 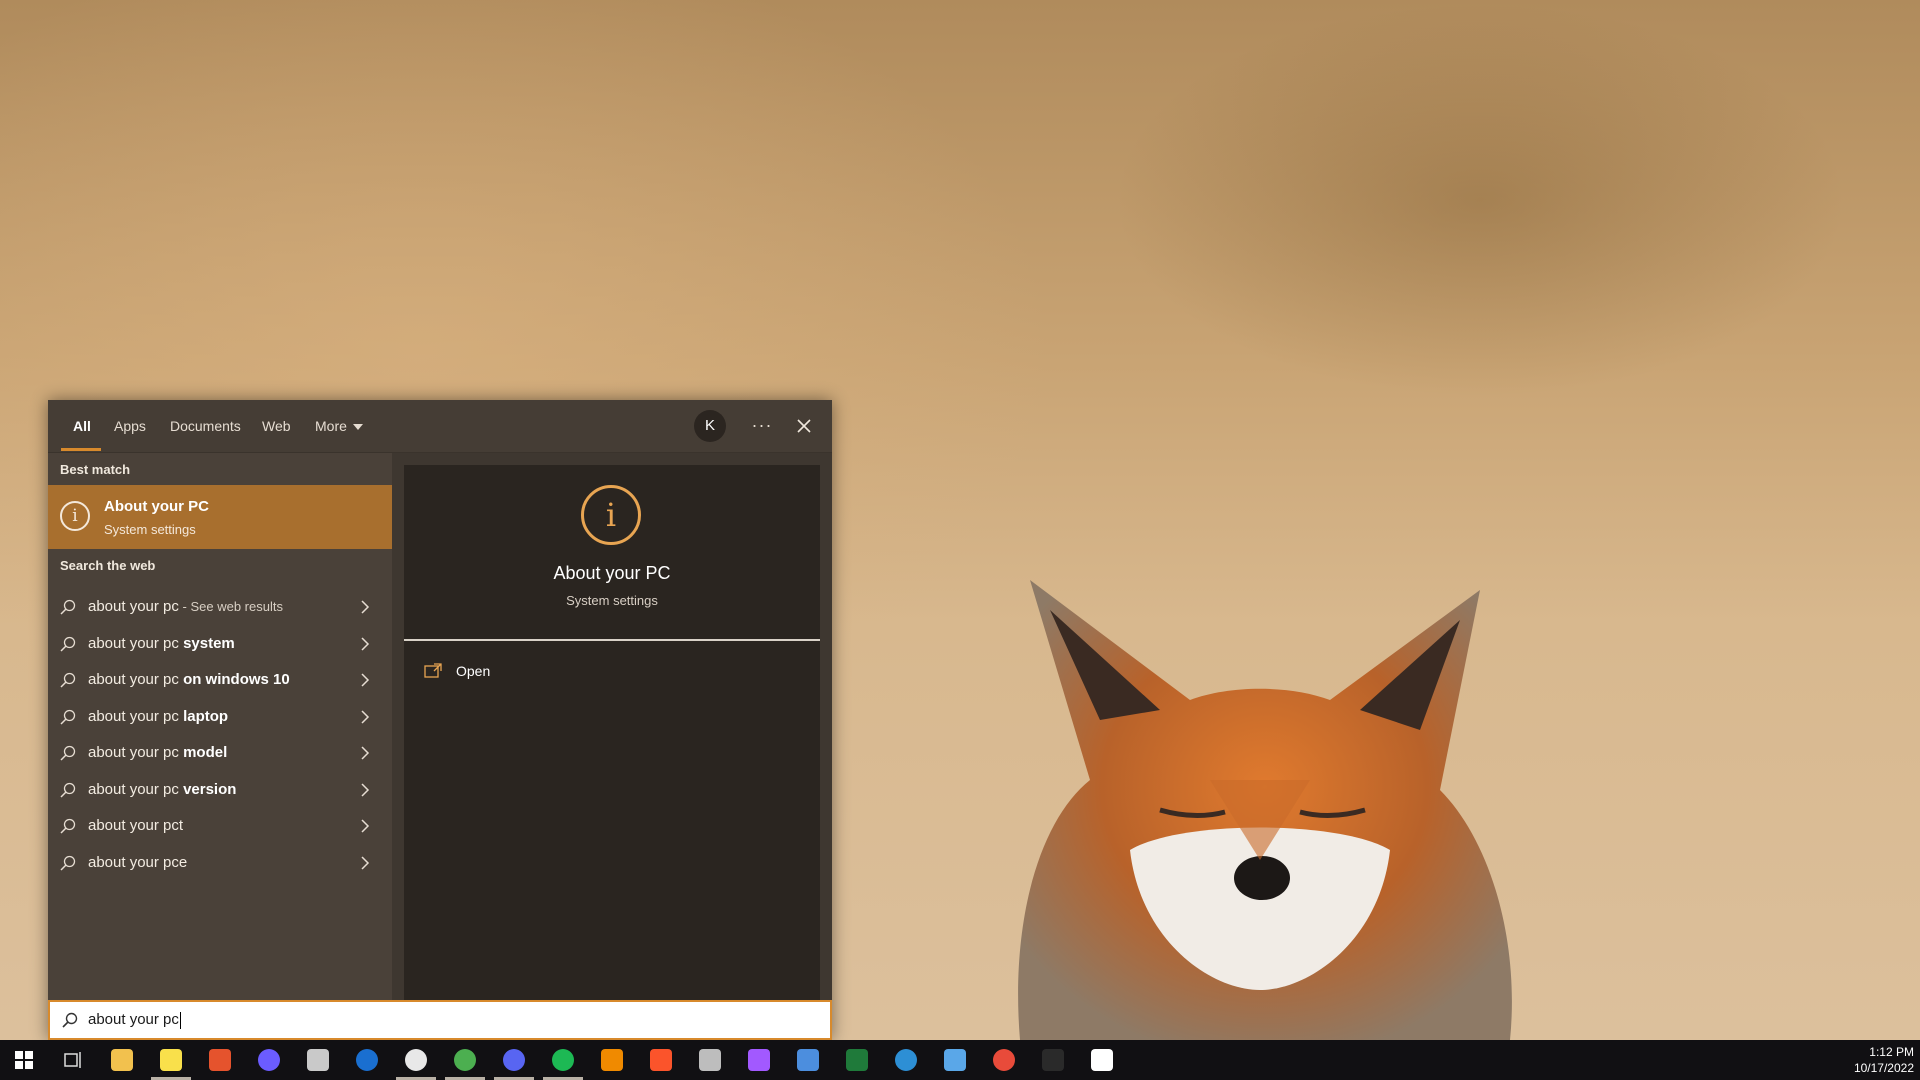 I want to click on close-button, so click(x=804, y=426).